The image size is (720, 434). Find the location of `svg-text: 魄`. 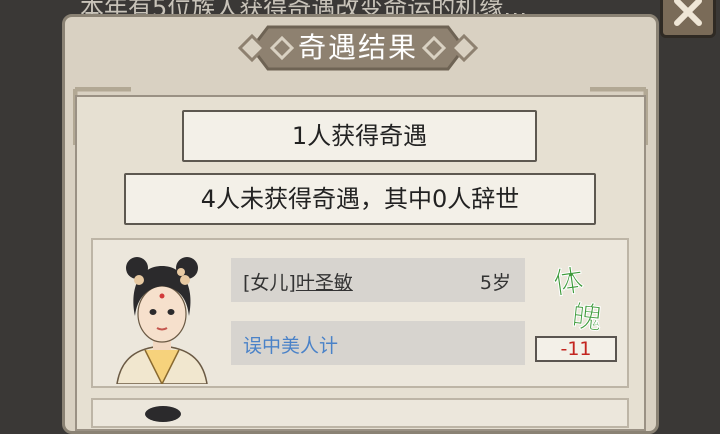

svg-text: 魄 is located at coordinates (586, 316).